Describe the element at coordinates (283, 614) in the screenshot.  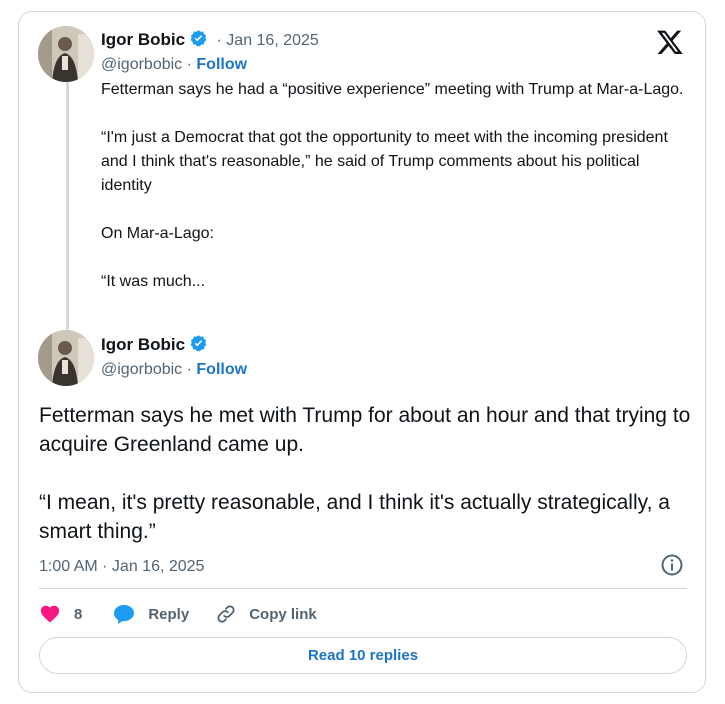
I see `copy-link-label: Copy link` at that location.